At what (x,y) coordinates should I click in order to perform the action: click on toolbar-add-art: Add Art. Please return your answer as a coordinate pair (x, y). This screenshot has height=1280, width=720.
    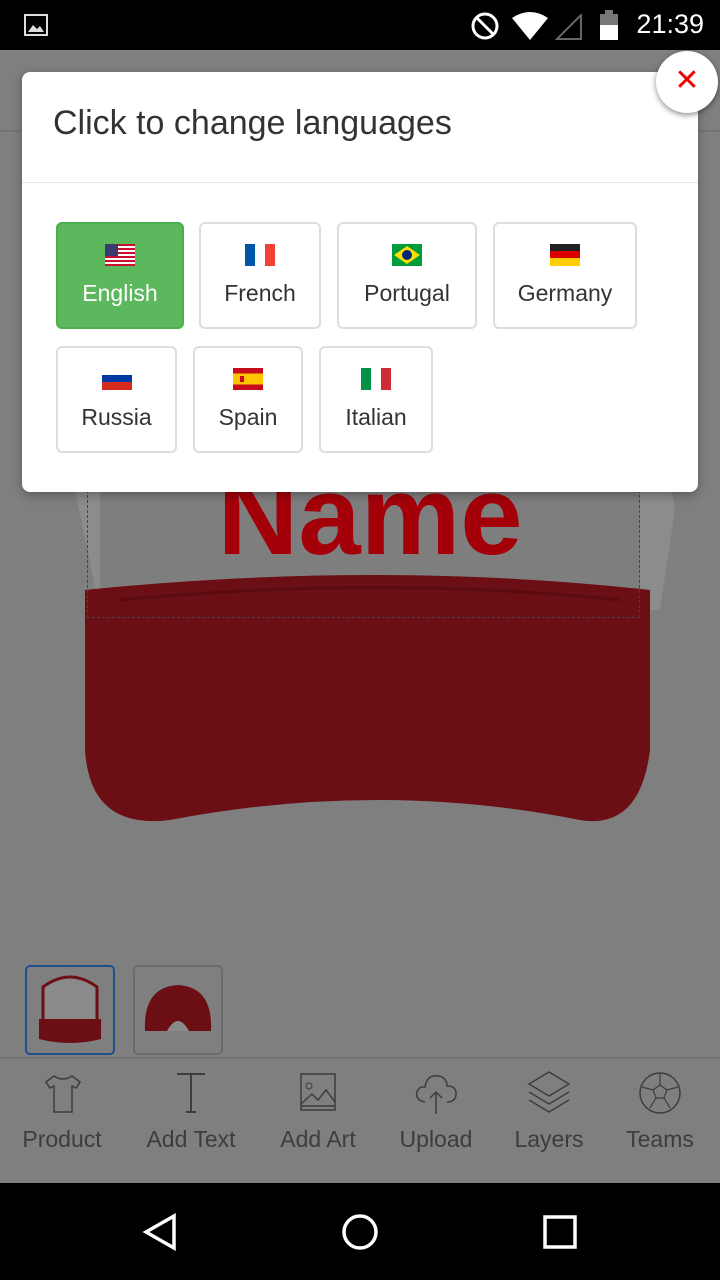
    Looking at the image, I should click on (318, 1111).